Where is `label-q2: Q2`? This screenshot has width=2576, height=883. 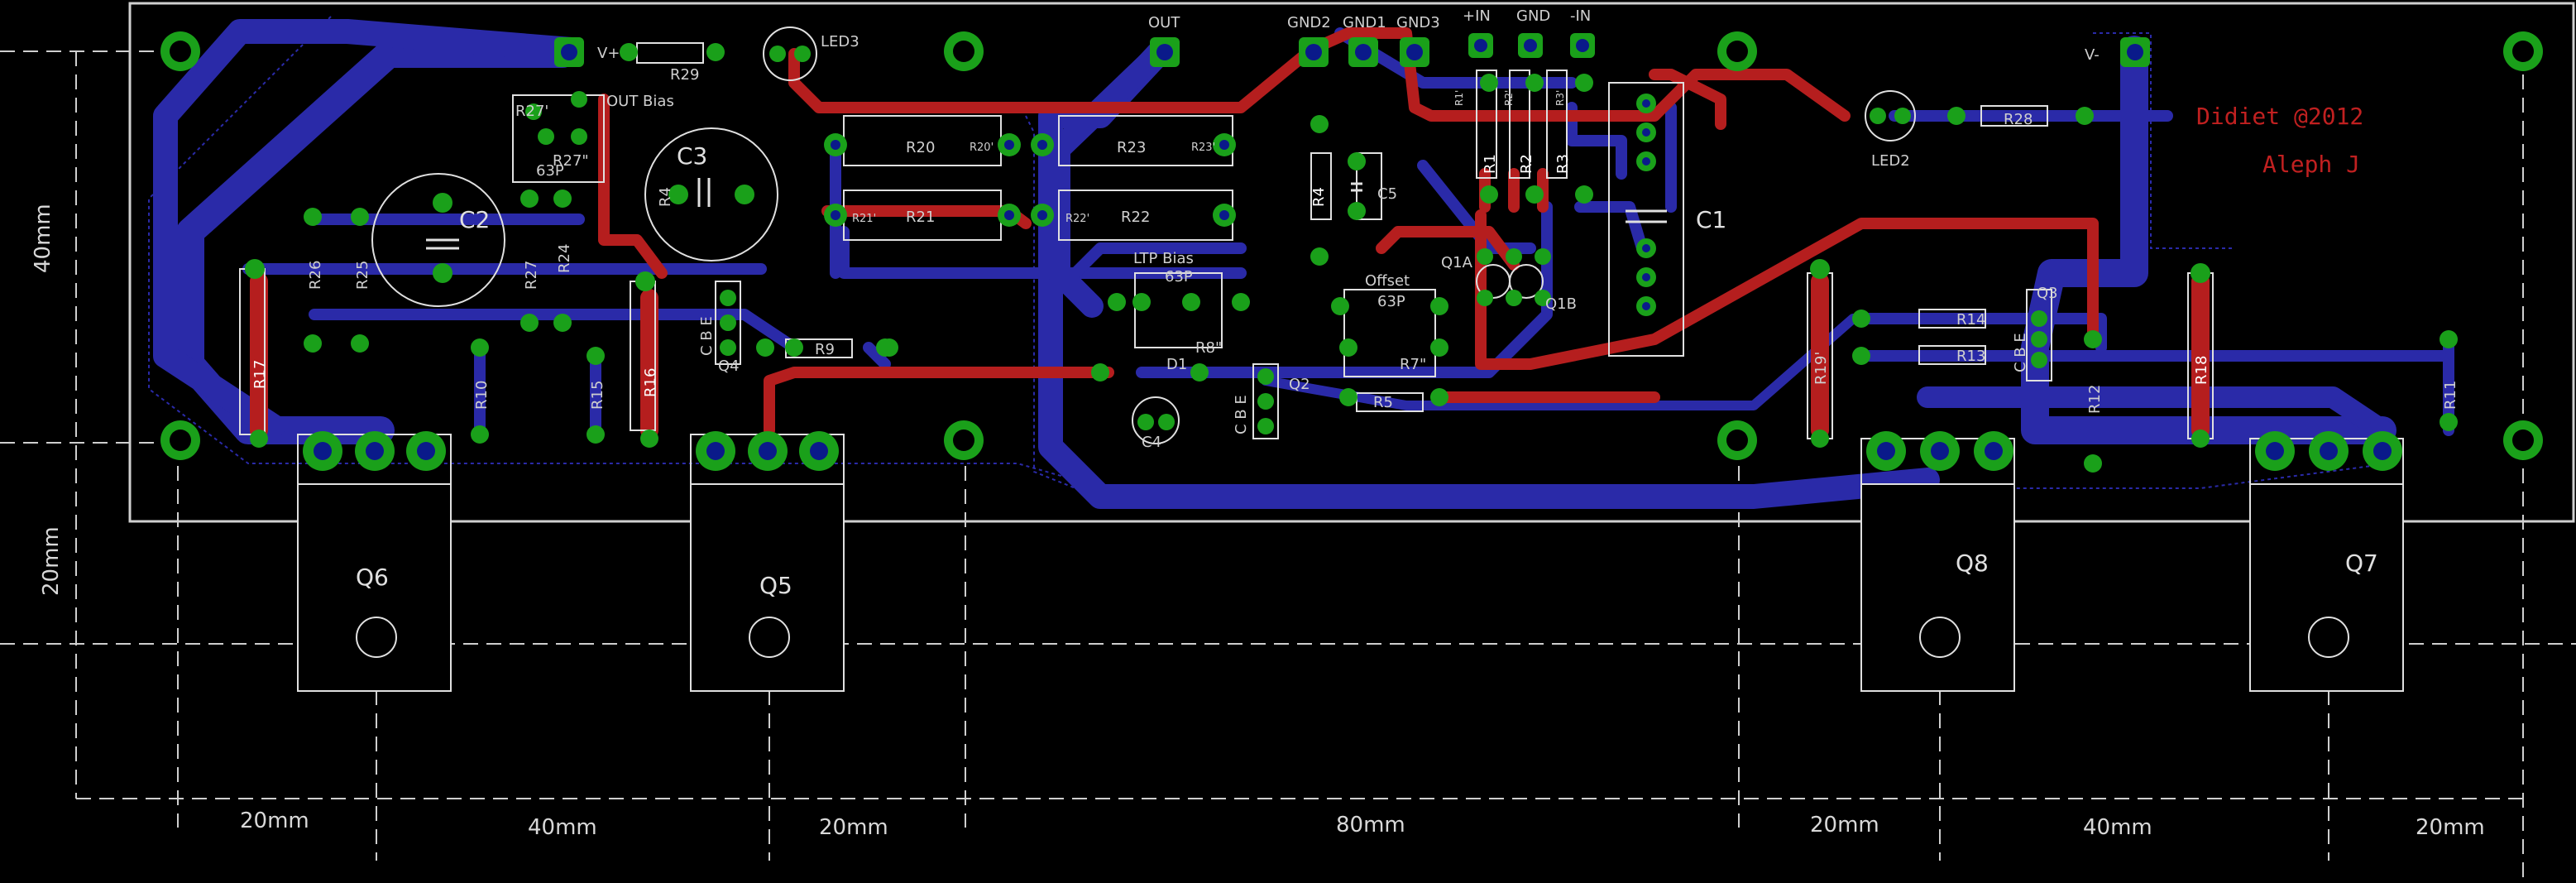 label-q2: Q2 is located at coordinates (1300, 384).